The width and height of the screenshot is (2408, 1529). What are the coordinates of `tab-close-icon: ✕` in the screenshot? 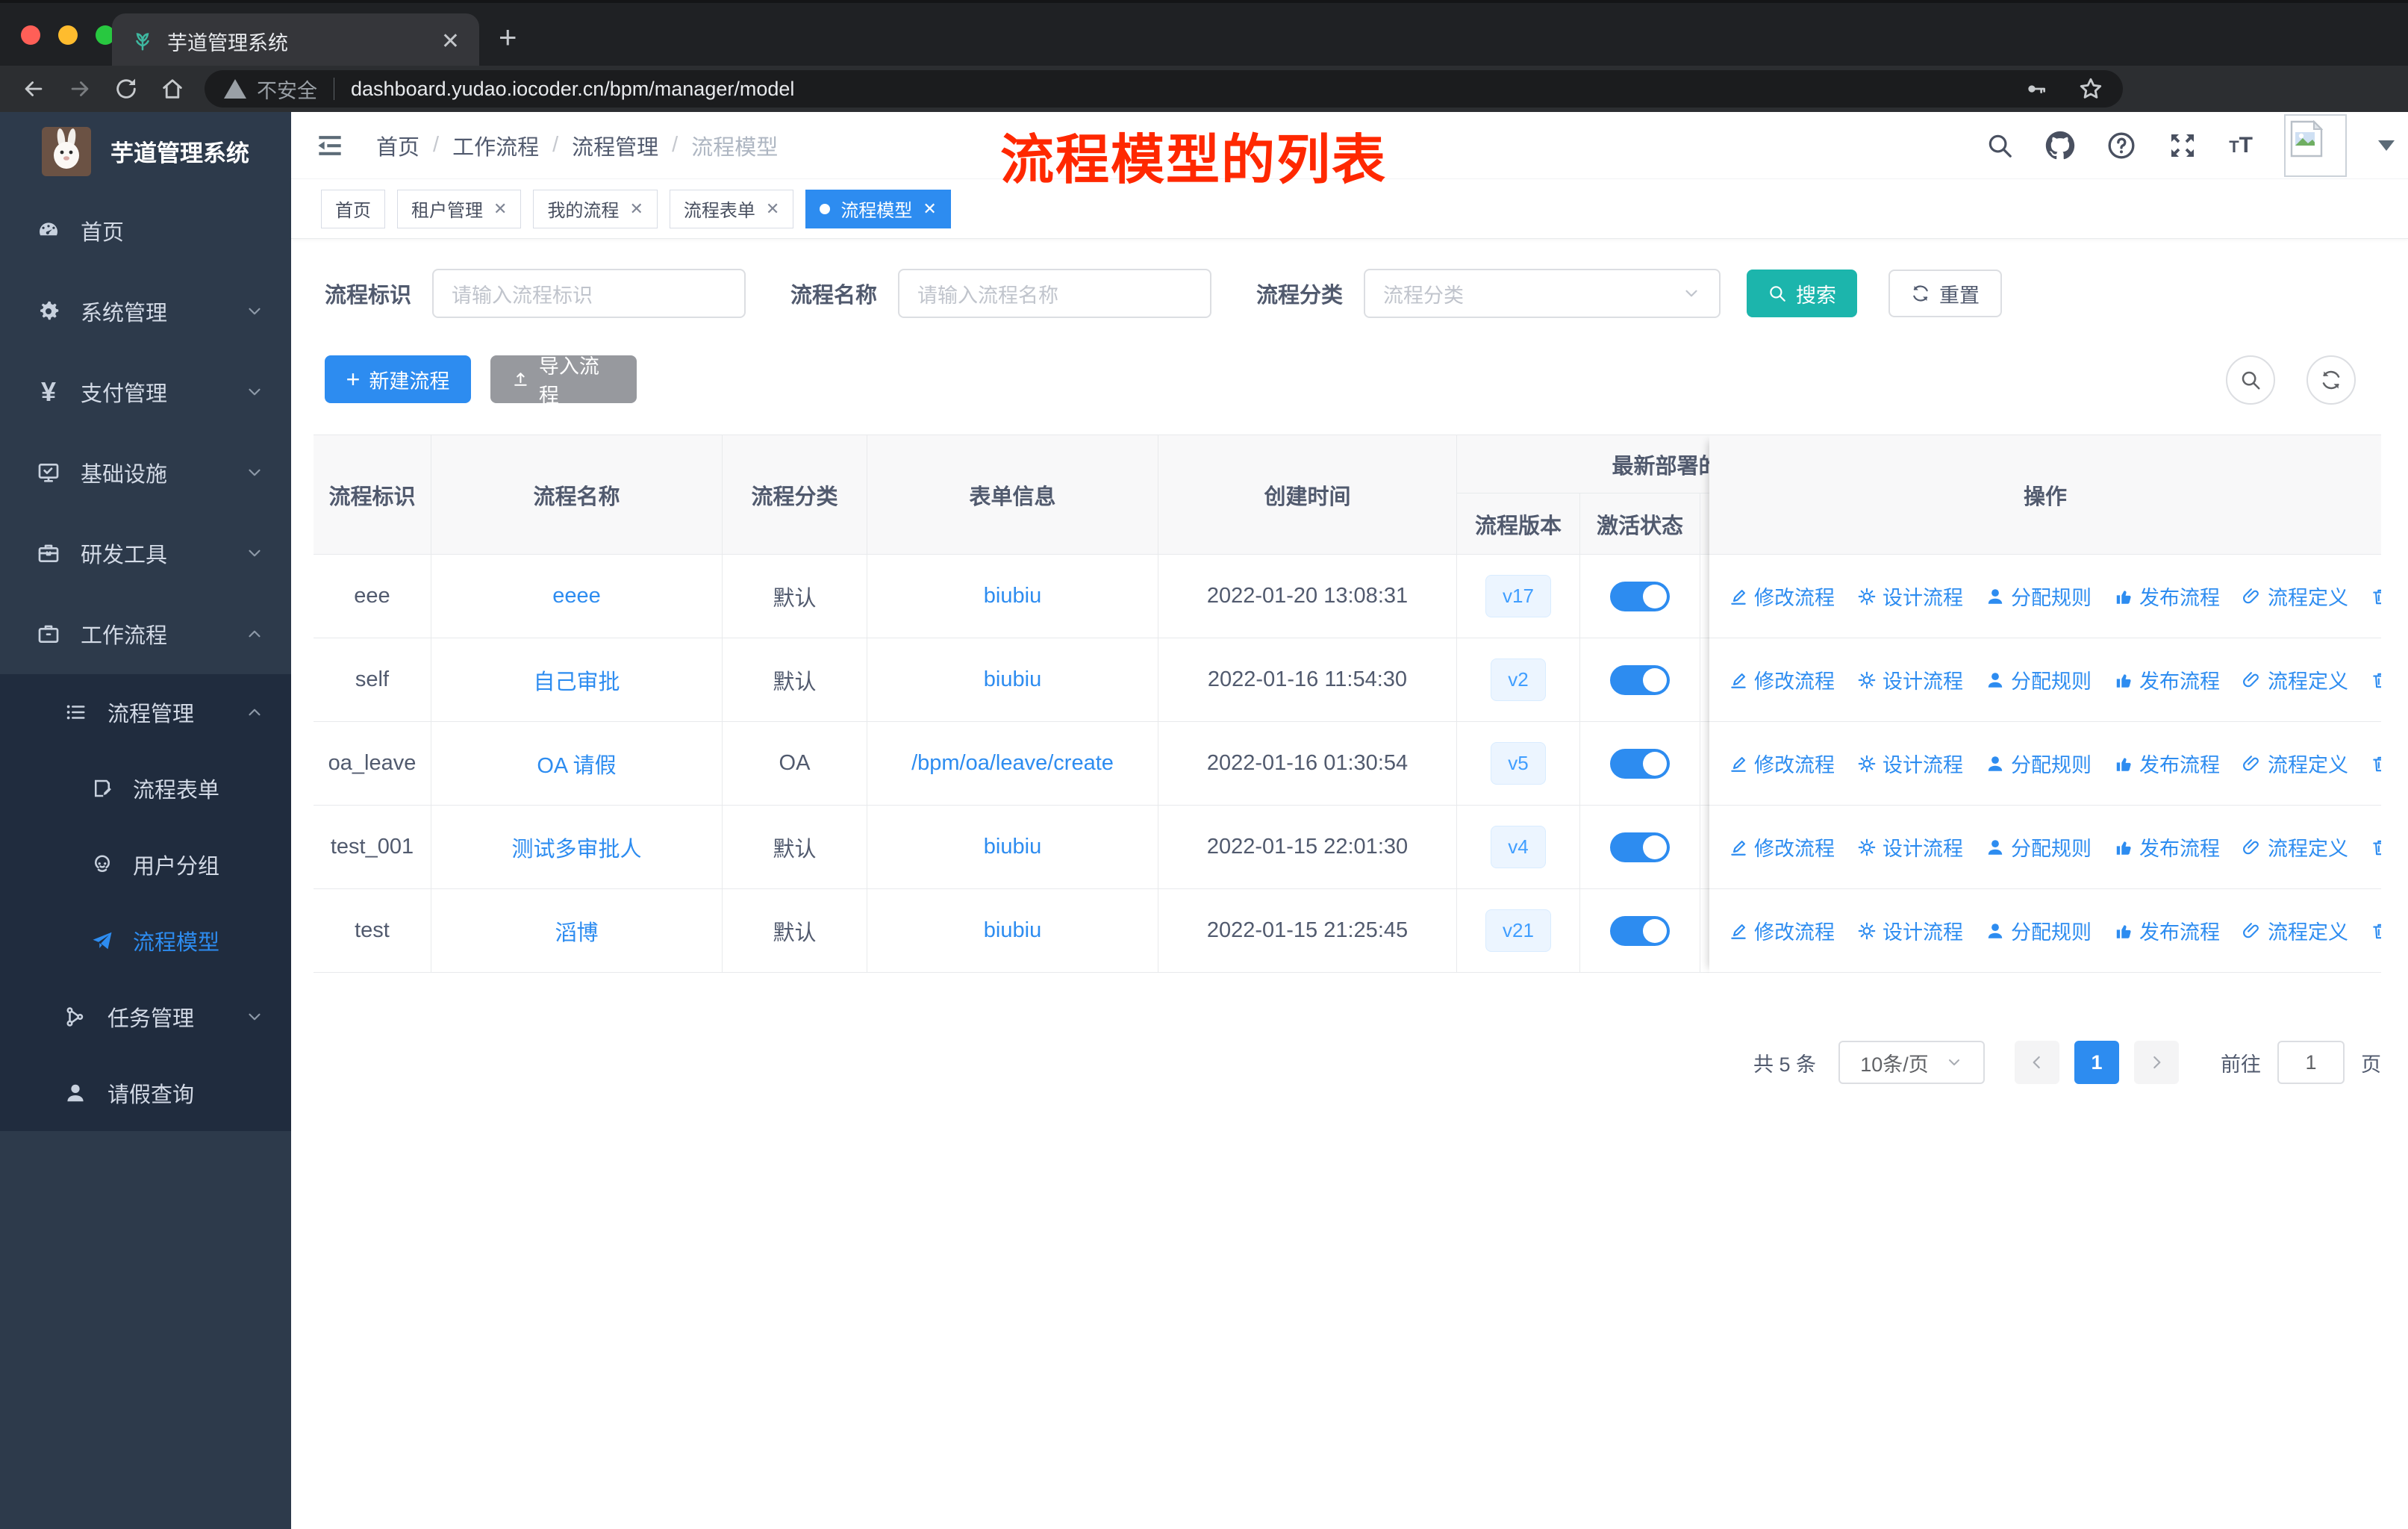 It's located at (450, 41).